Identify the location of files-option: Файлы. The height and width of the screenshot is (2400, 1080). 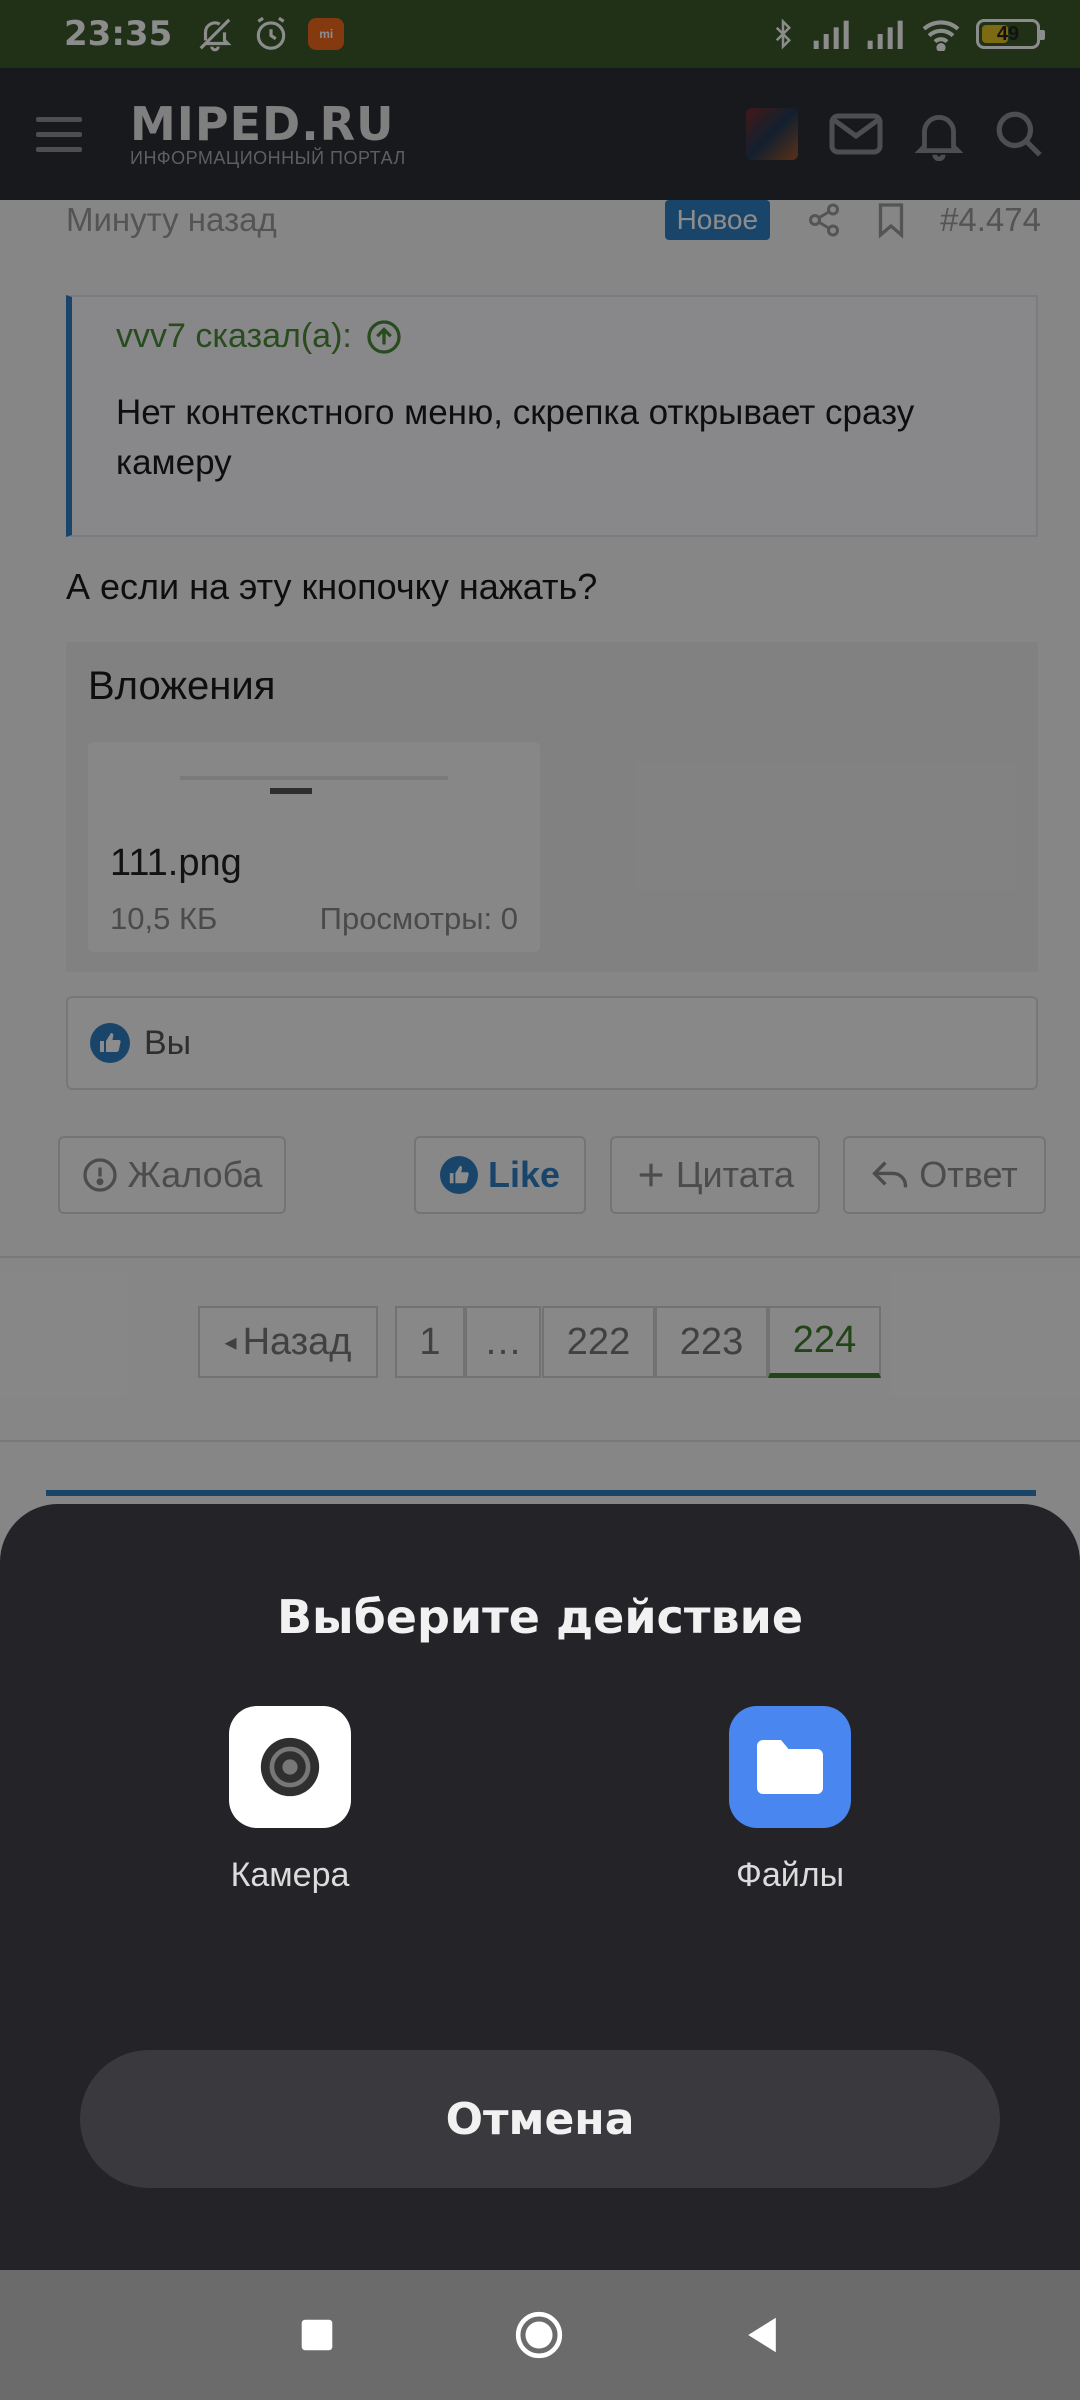
(790, 1800).